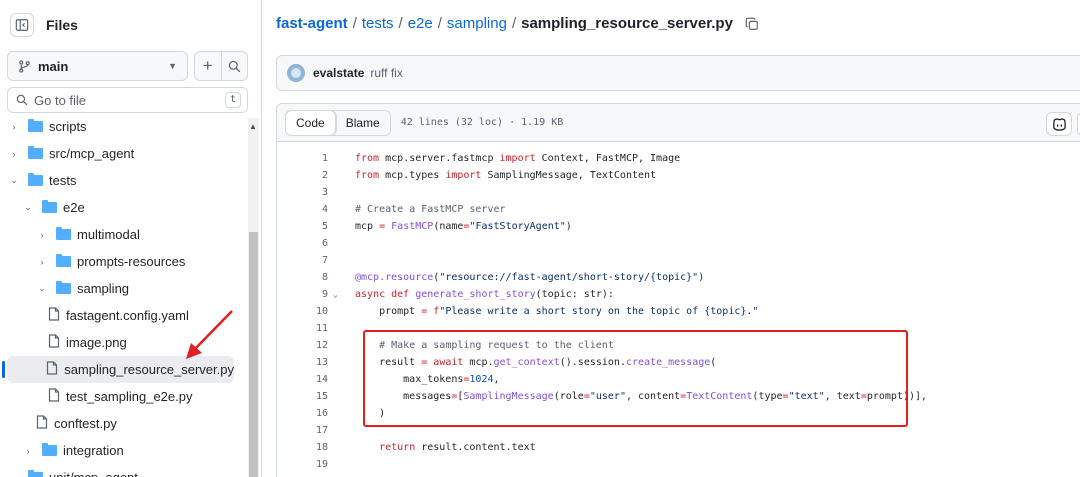 The height and width of the screenshot is (477, 1080). I want to click on shortcut-key: t, so click(232, 100).